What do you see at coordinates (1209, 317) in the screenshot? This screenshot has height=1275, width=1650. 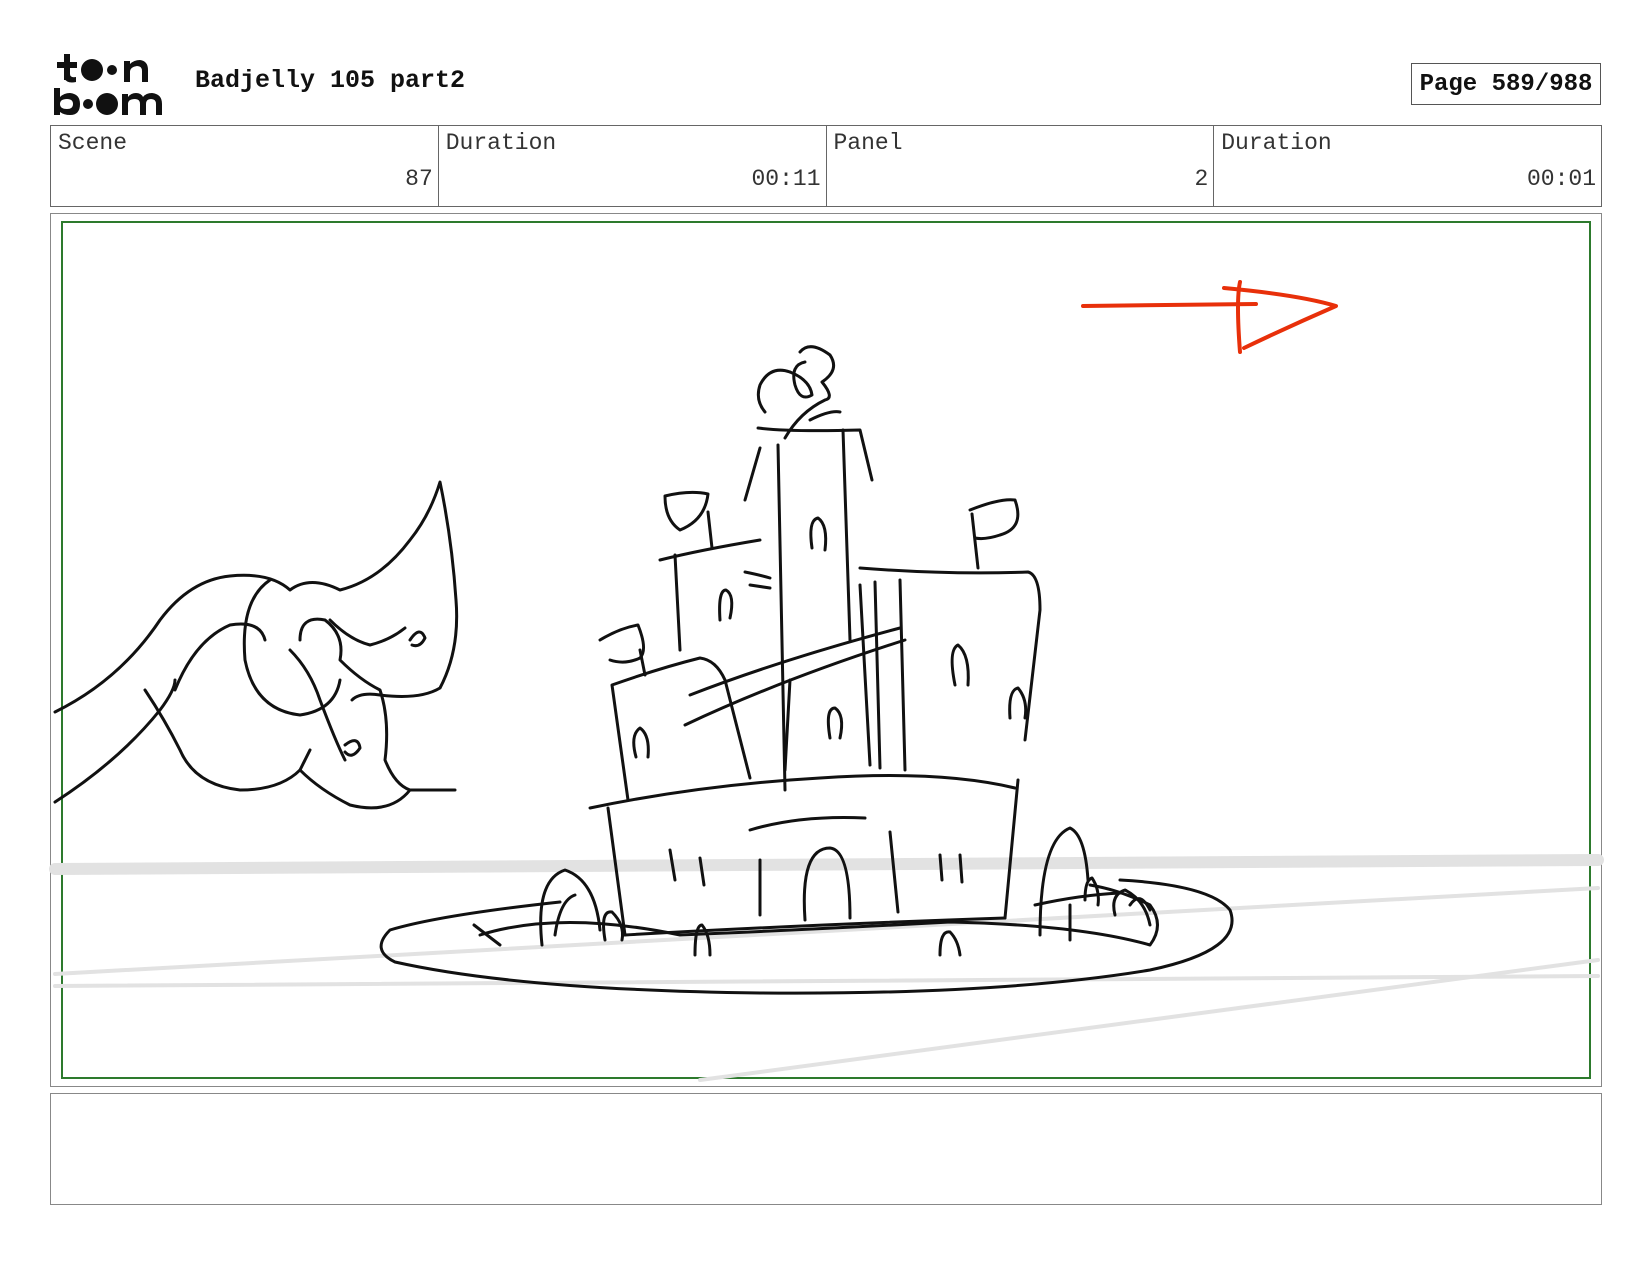 I see `camera-direction-arrow` at bounding box center [1209, 317].